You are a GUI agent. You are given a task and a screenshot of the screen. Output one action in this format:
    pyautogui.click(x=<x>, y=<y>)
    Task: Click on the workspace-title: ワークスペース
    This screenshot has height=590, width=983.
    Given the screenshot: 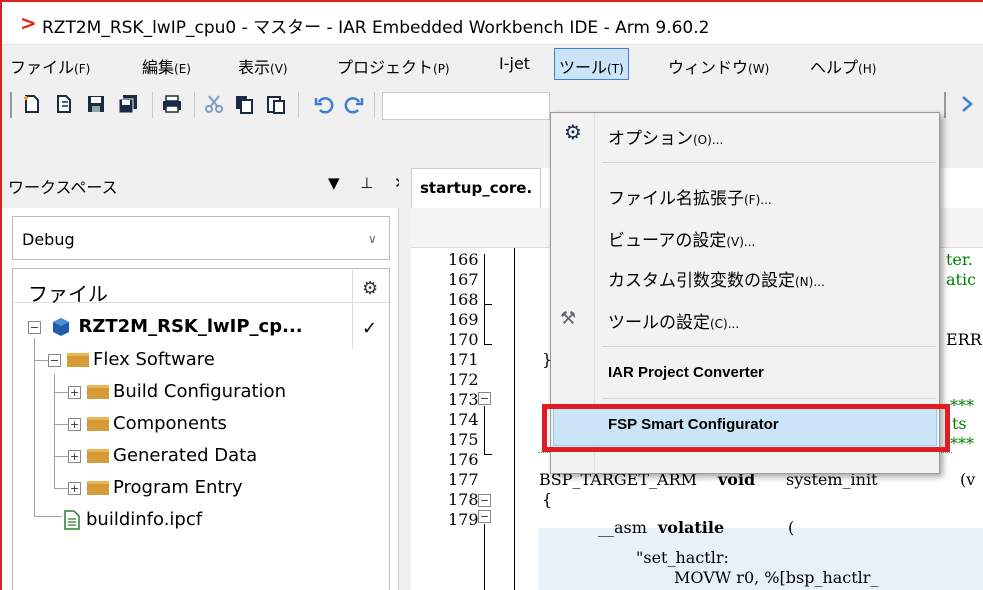 What is the action you would take?
    pyautogui.click(x=63, y=187)
    